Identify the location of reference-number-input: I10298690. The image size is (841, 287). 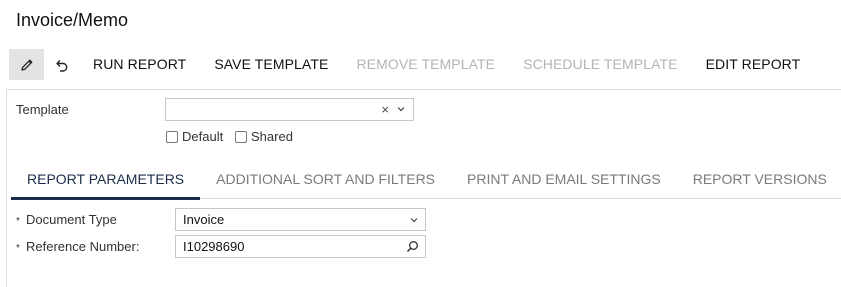
(300, 246).